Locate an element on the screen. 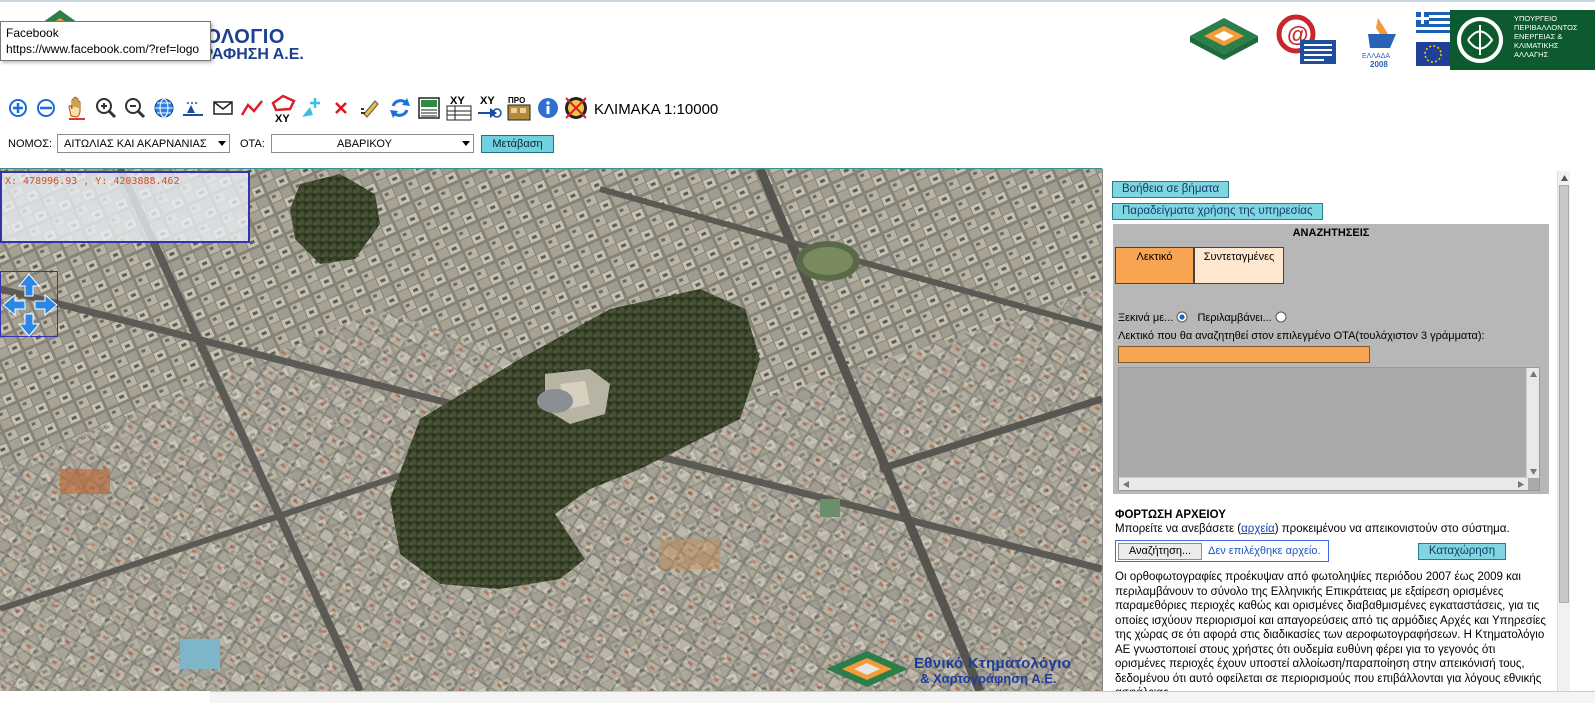  files-link: αρχεία is located at coordinates (1258, 529).